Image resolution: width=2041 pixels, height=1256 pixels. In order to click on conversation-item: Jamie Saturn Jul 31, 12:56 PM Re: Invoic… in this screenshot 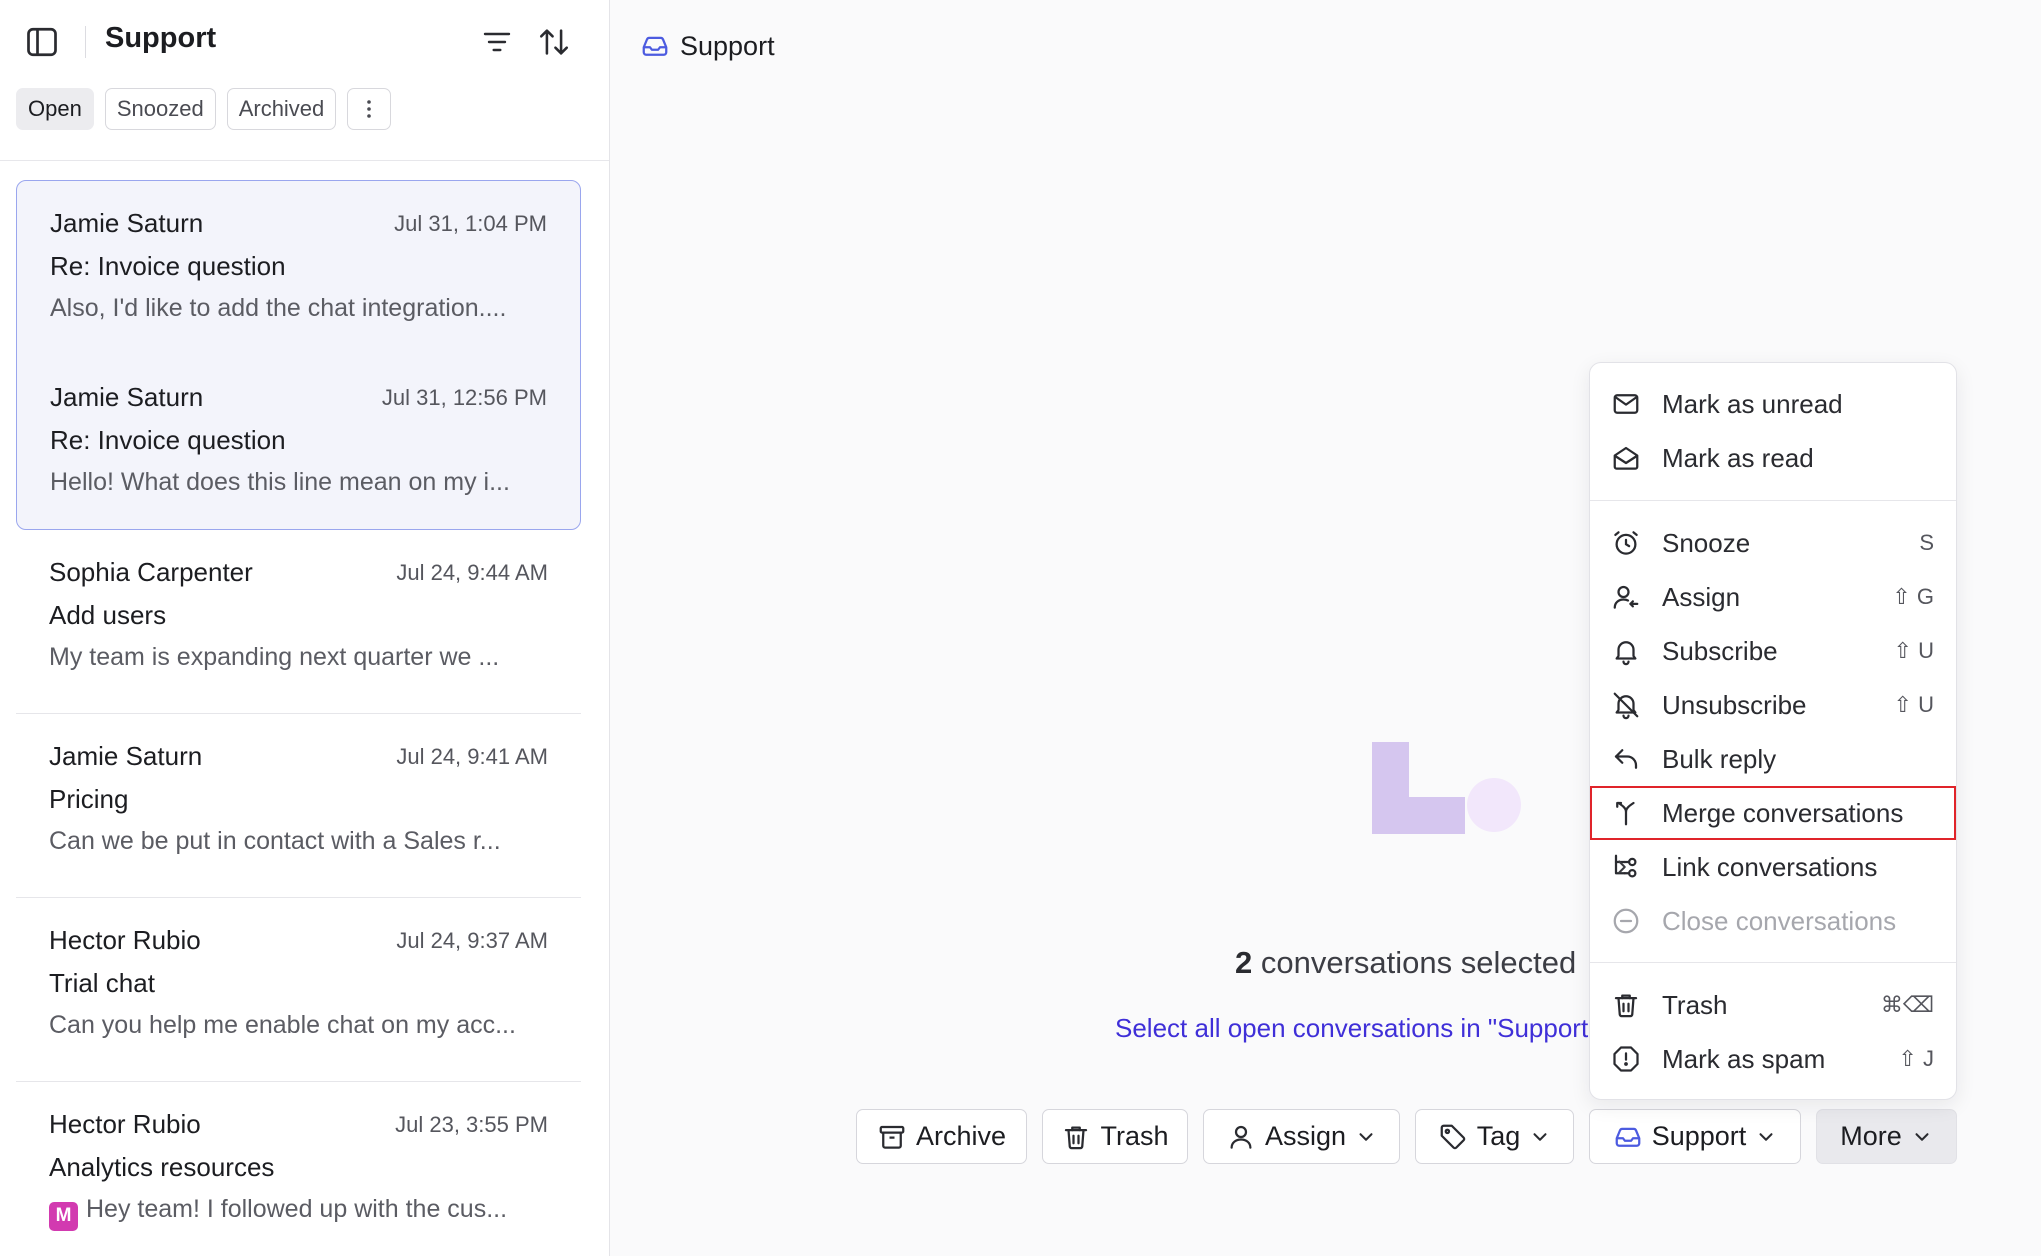, I will do `click(298, 442)`.